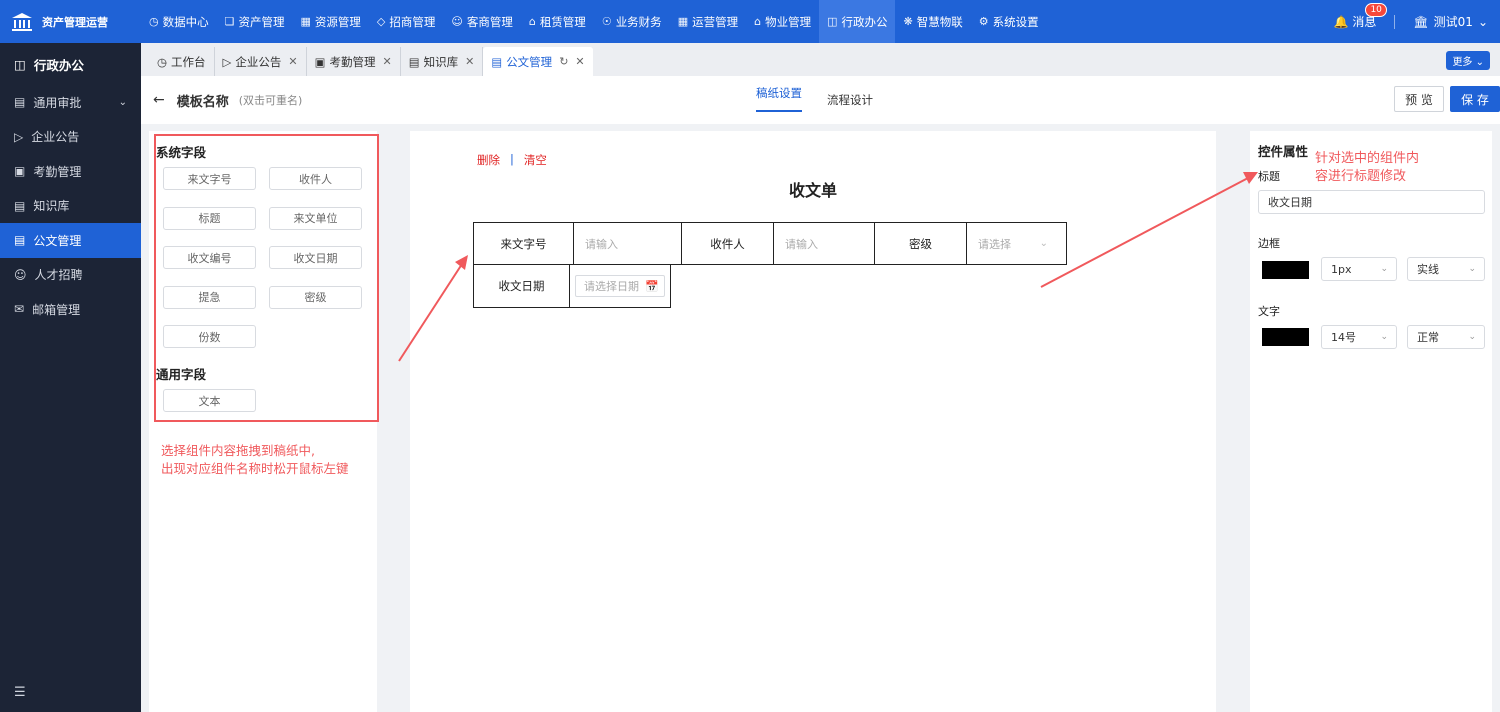 This screenshot has width=1500, height=712. What do you see at coordinates (1462, 62) in the screenshot?
I see `more-label: 更多` at bounding box center [1462, 62].